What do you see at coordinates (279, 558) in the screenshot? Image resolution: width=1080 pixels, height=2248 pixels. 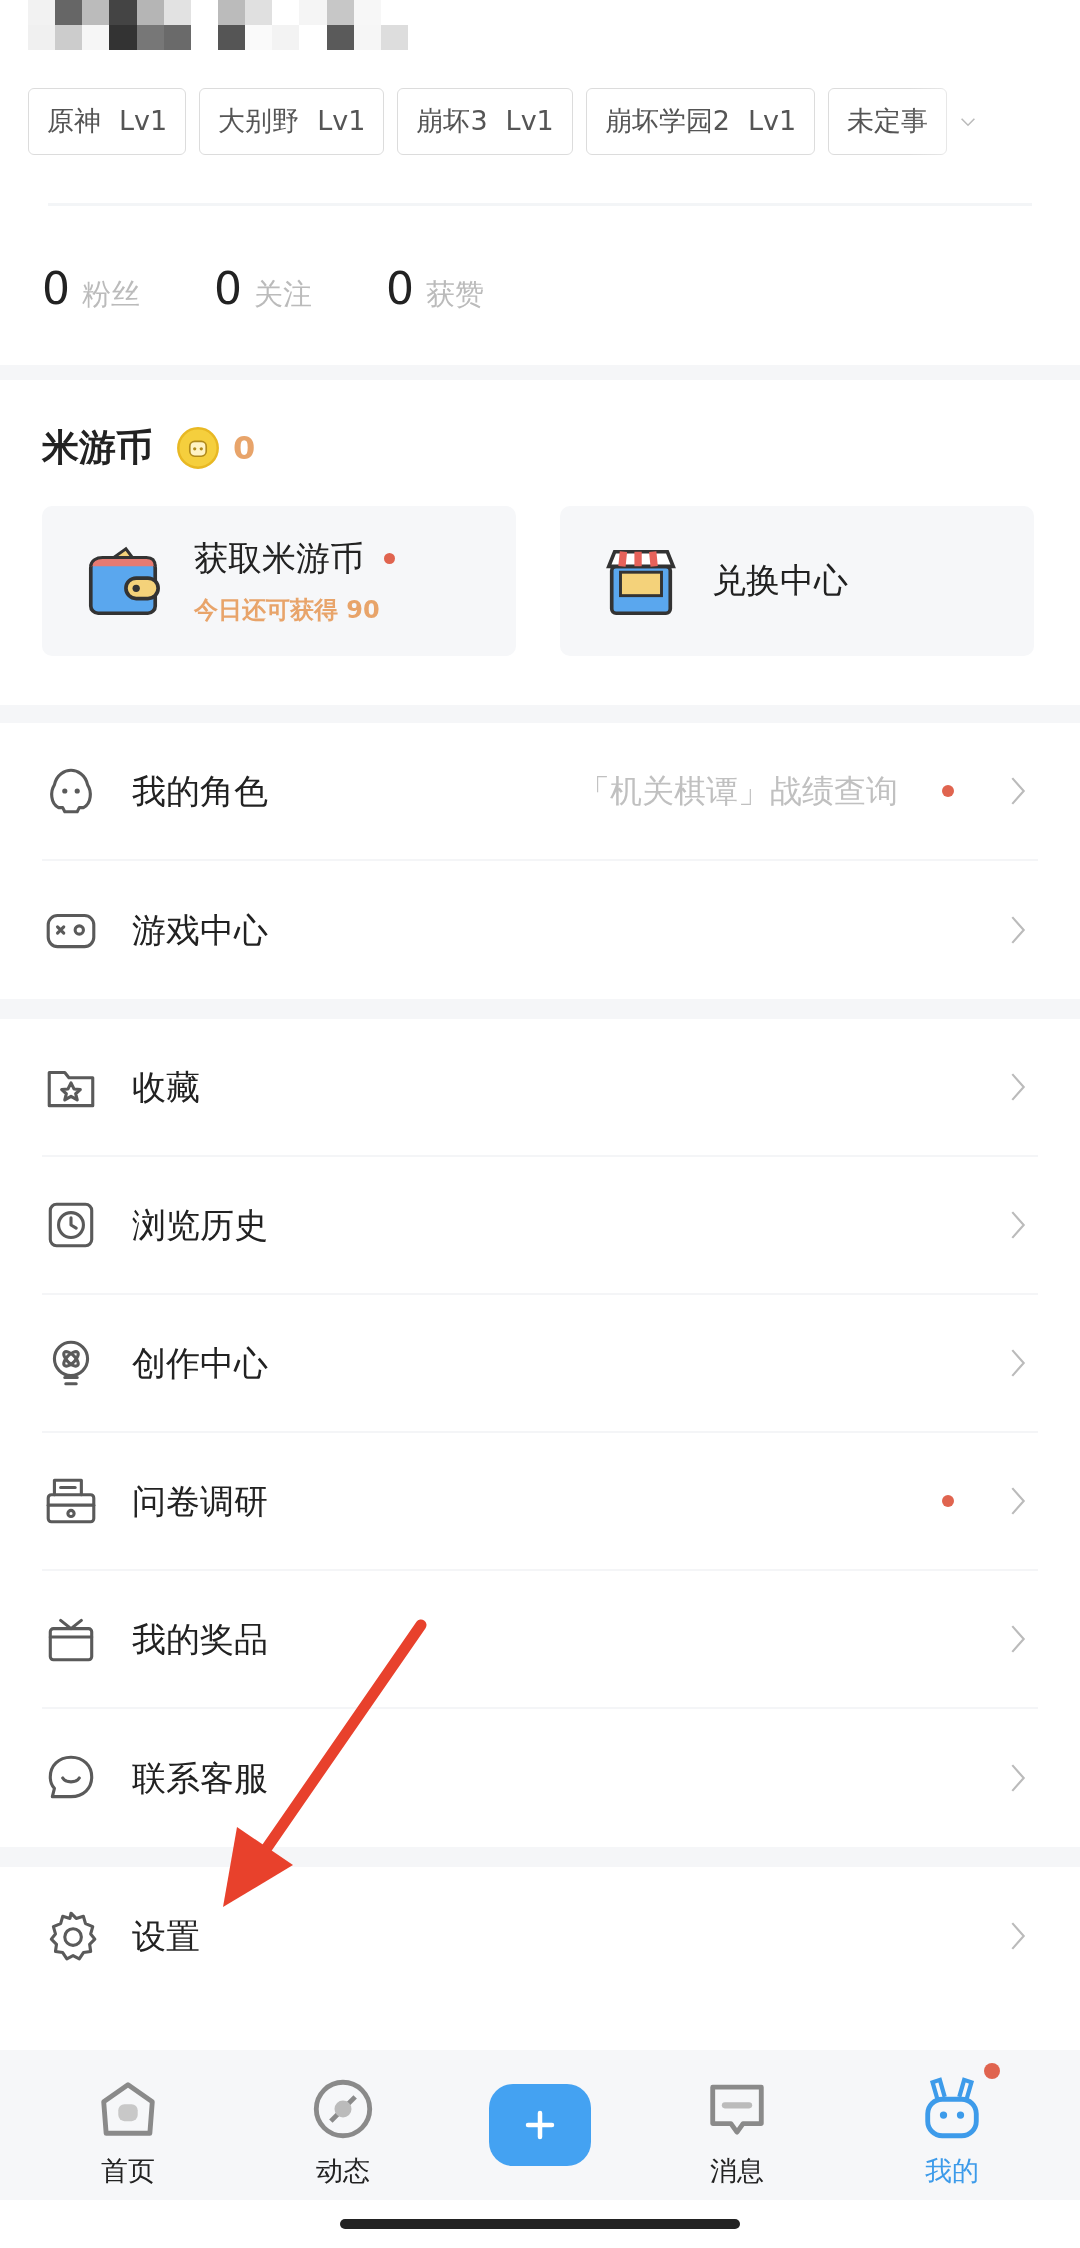 I see `card-title: 获取米游币` at bounding box center [279, 558].